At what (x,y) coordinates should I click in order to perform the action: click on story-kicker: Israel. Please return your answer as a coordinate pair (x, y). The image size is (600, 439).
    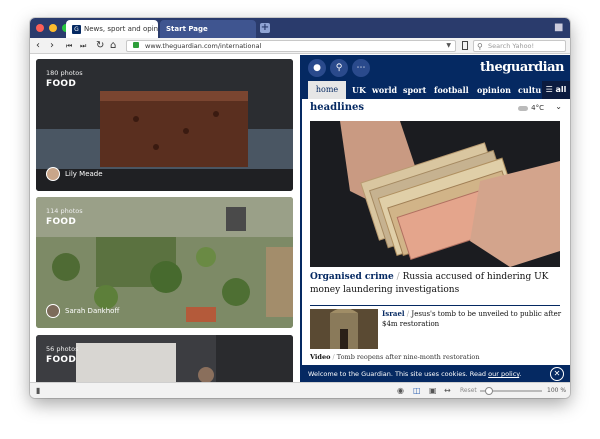
    Looking at the image, I should click on (393, 313).